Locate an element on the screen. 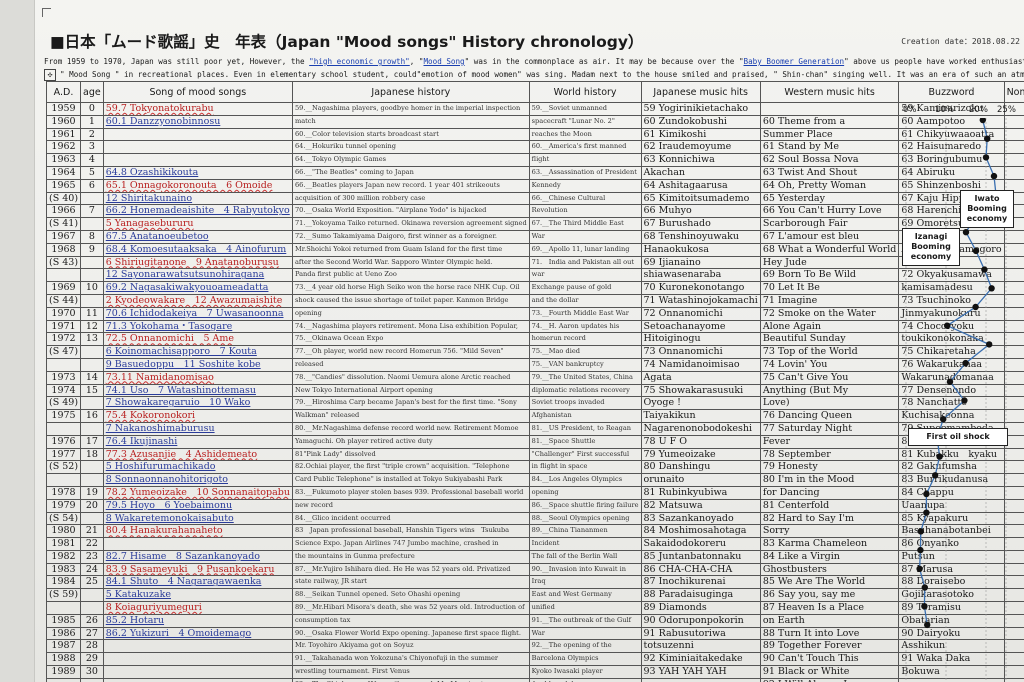 The width and height of the screenshot is (1024, 682). year-cell: 1972 is located at coordinates (63, 339).